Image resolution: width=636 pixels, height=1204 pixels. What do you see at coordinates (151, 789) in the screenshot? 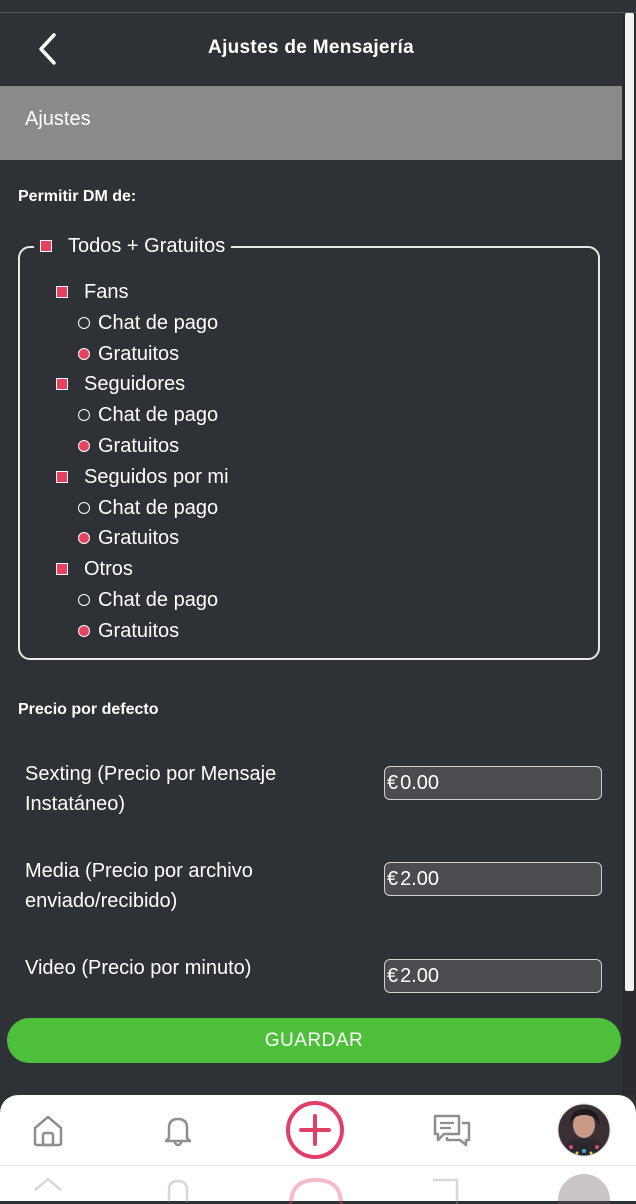
I see `sexting-price-label: Sexting (Precio por Mensaje Instatáneo)` at bounding box center [151, 789].